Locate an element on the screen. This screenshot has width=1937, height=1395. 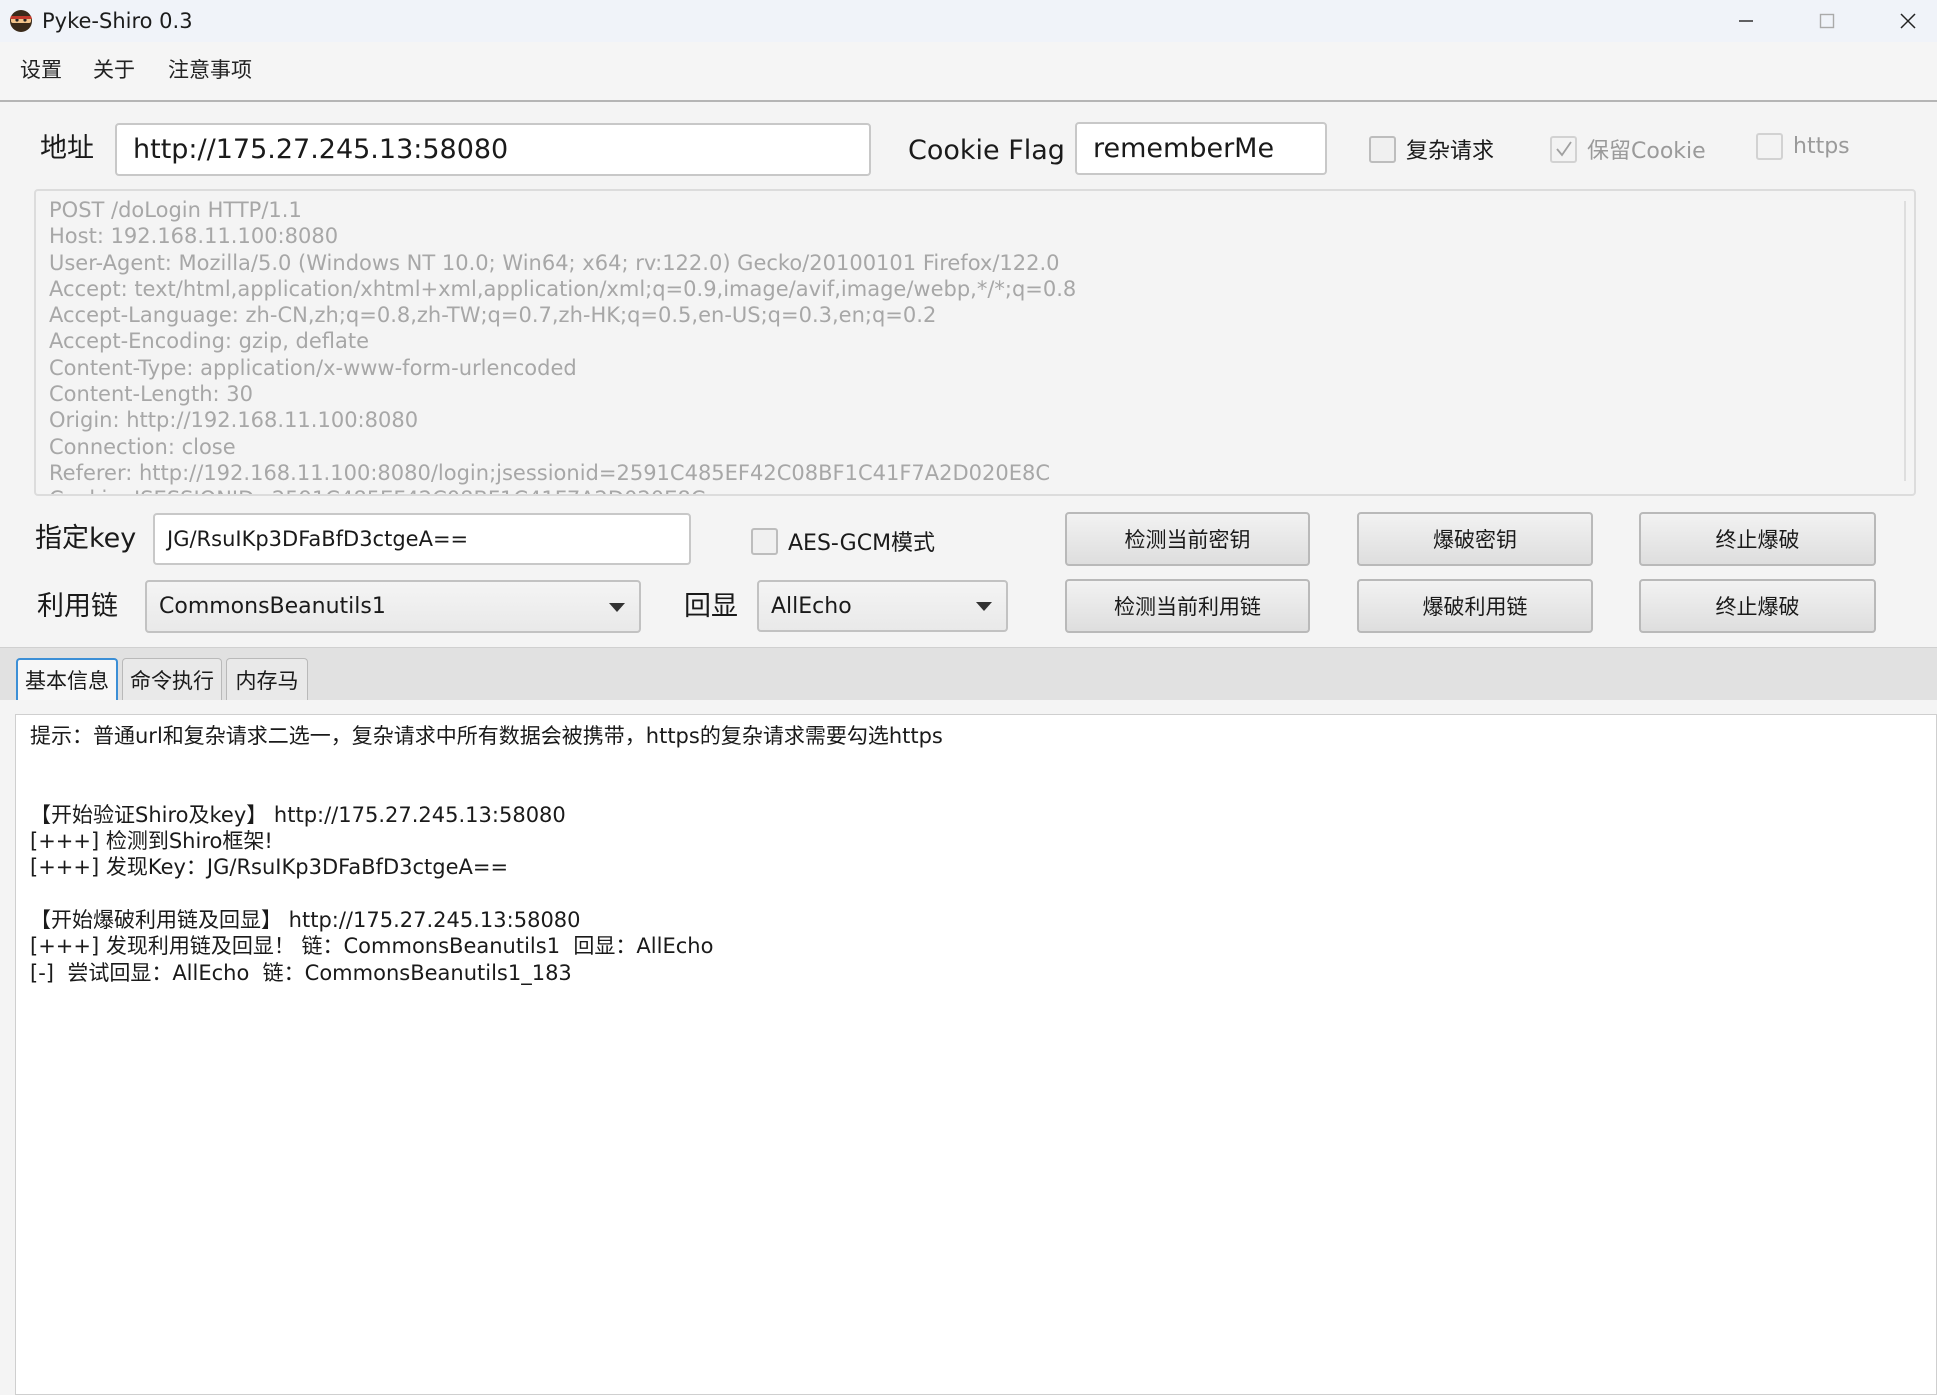
brute-key-button: 爆破密钥 is located at coordinates (1475, 539).